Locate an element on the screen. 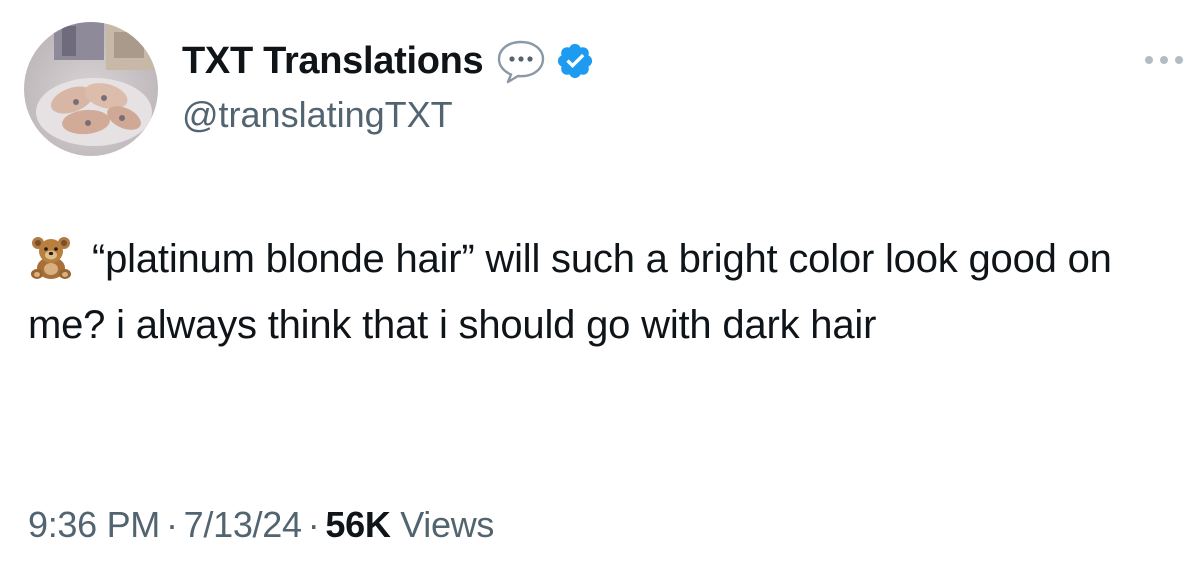 The image size is (1200, 572). author-name-row: TXT Translations is located at coordinates (388, 61).